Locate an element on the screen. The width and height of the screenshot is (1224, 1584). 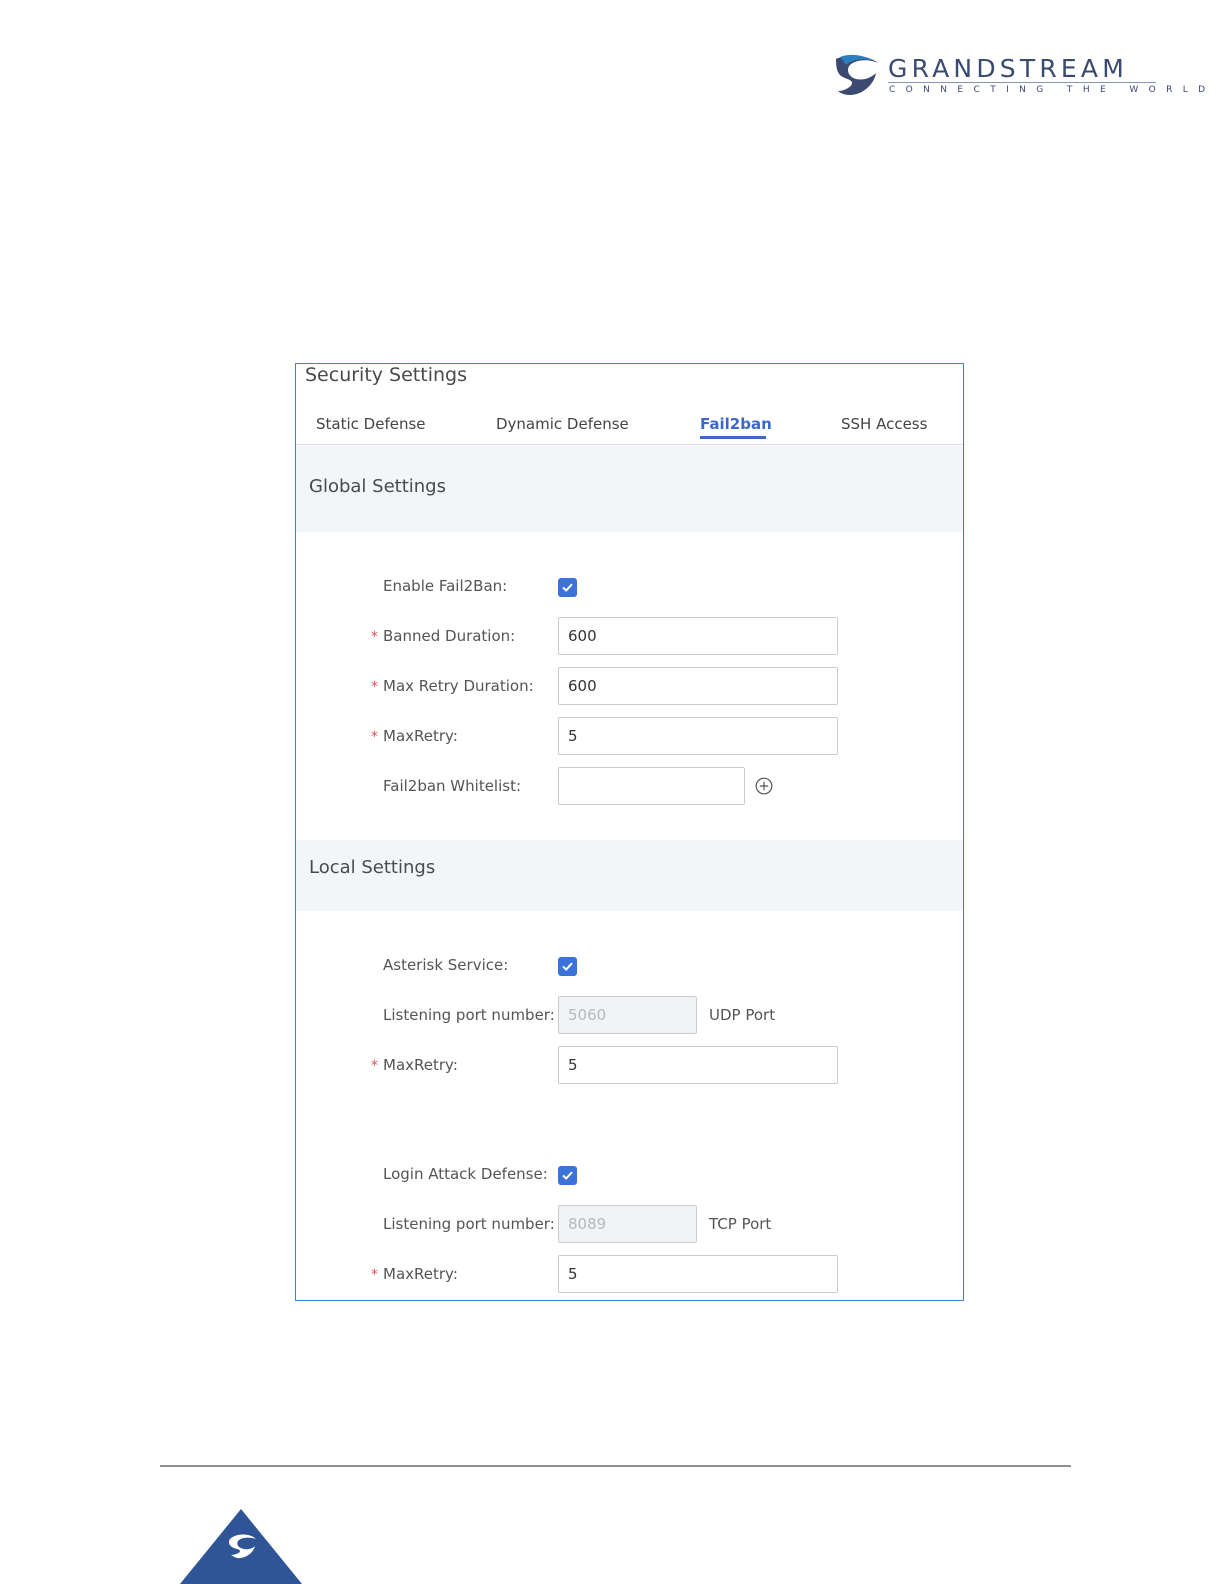
enable-fail2ban-label: Enable Fail2Ban: is located at coordinates (445, 586).